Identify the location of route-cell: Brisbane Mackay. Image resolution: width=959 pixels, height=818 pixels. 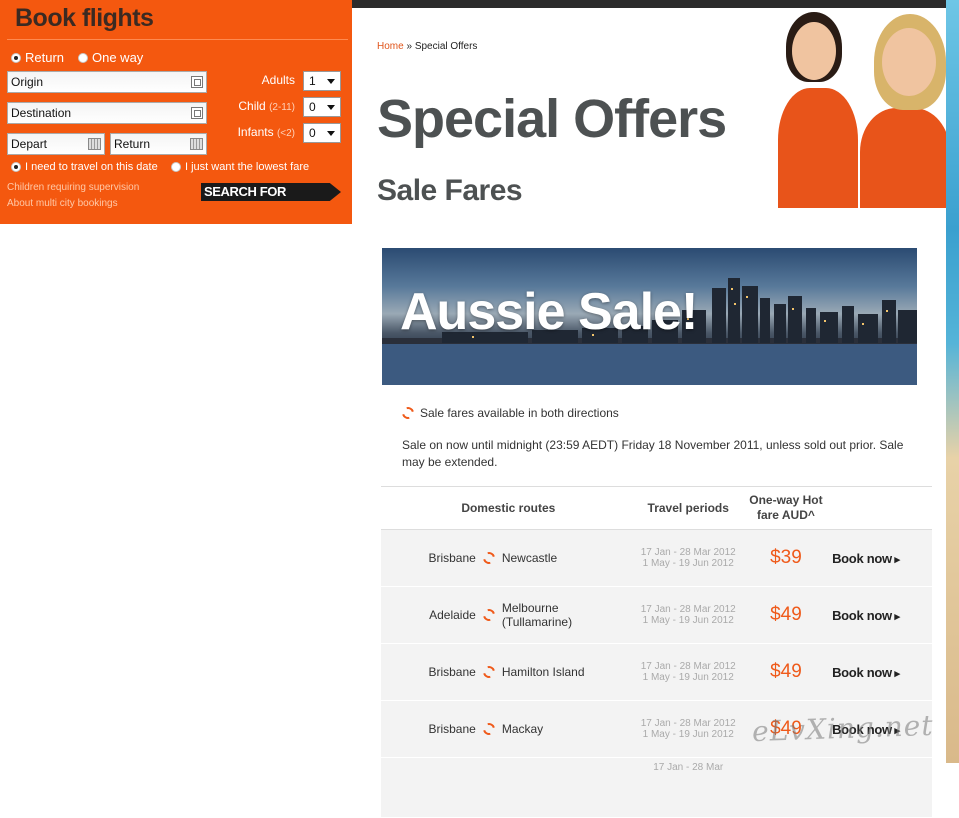
(508, 729).